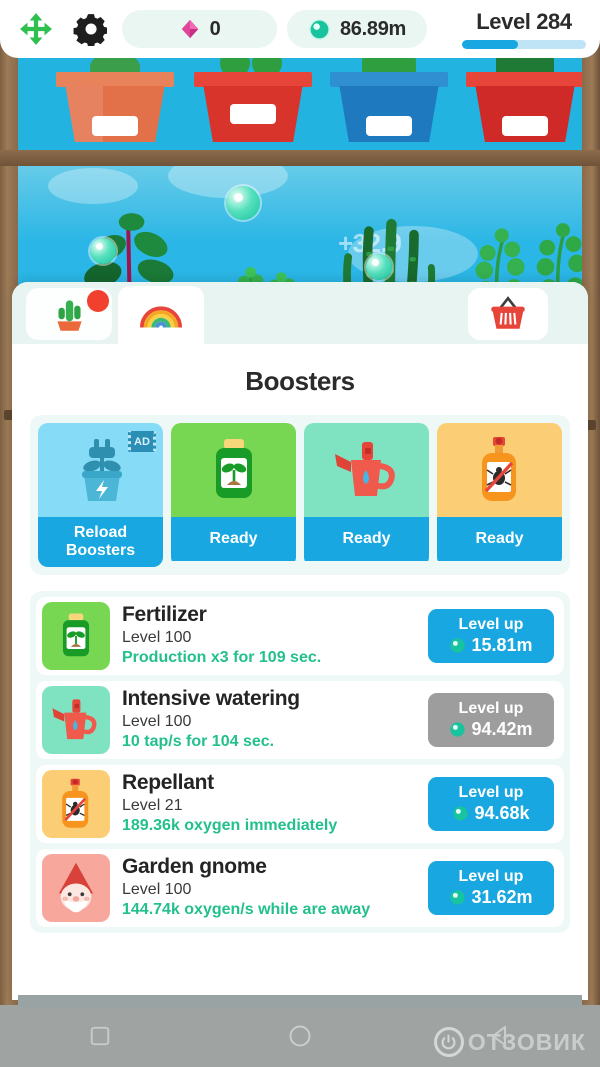  I want to click on square-recents-icon, so click(100, 1036).